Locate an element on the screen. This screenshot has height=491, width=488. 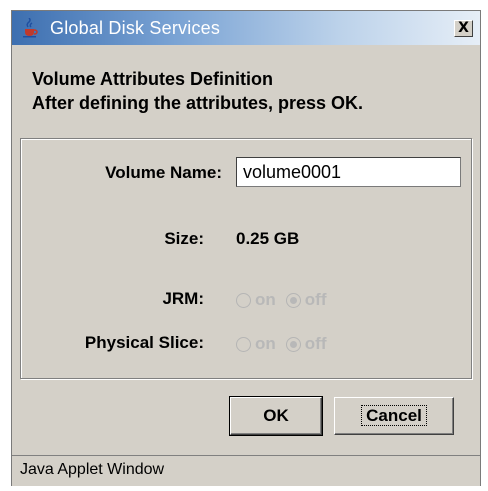
close-icon: X is located at coordinates (463, 28).